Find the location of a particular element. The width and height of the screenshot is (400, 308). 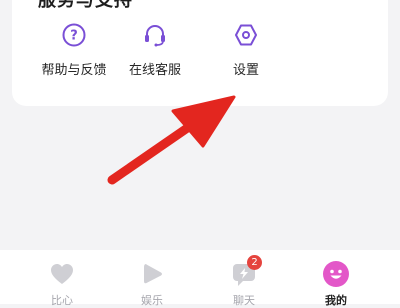

tab-label: 比心 is located at coordinates (62, 300).